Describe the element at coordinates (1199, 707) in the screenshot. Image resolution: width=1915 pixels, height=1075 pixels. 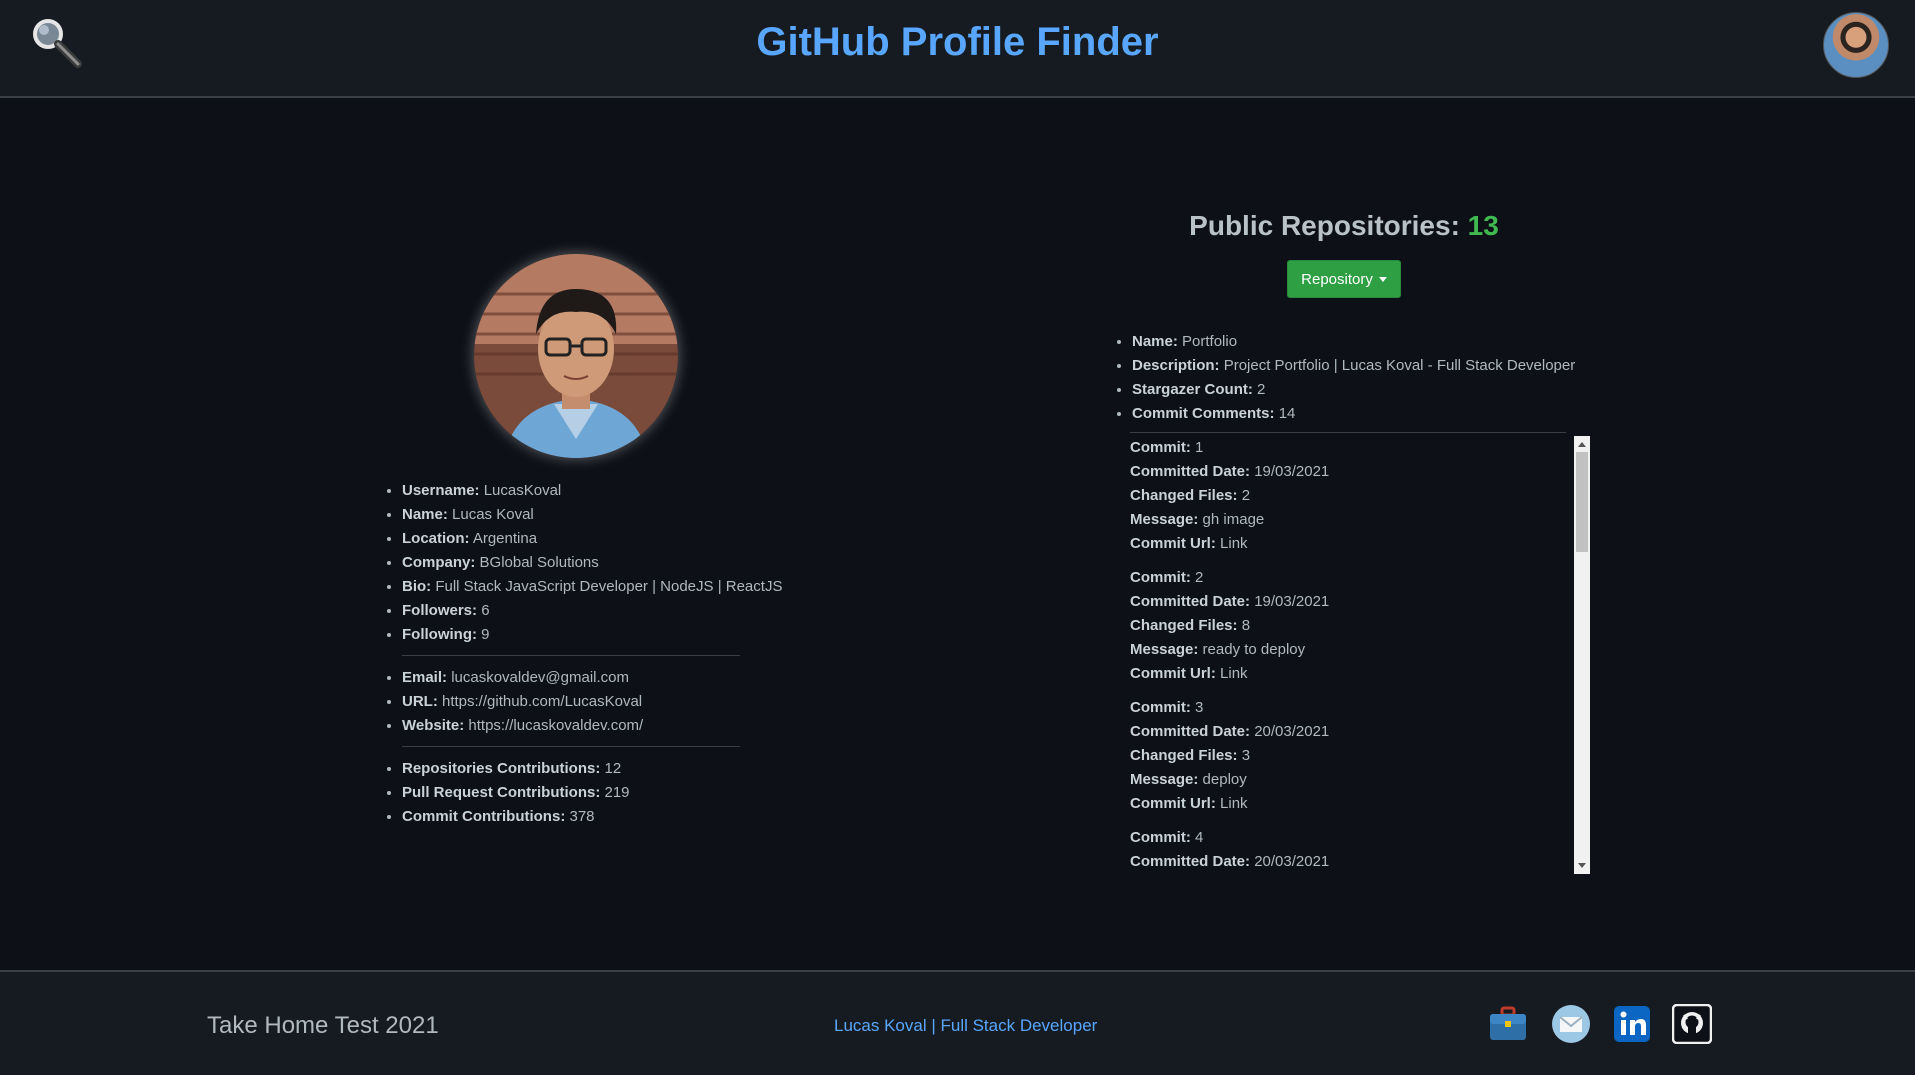
I see `commit-commit-value: 3` at that location.